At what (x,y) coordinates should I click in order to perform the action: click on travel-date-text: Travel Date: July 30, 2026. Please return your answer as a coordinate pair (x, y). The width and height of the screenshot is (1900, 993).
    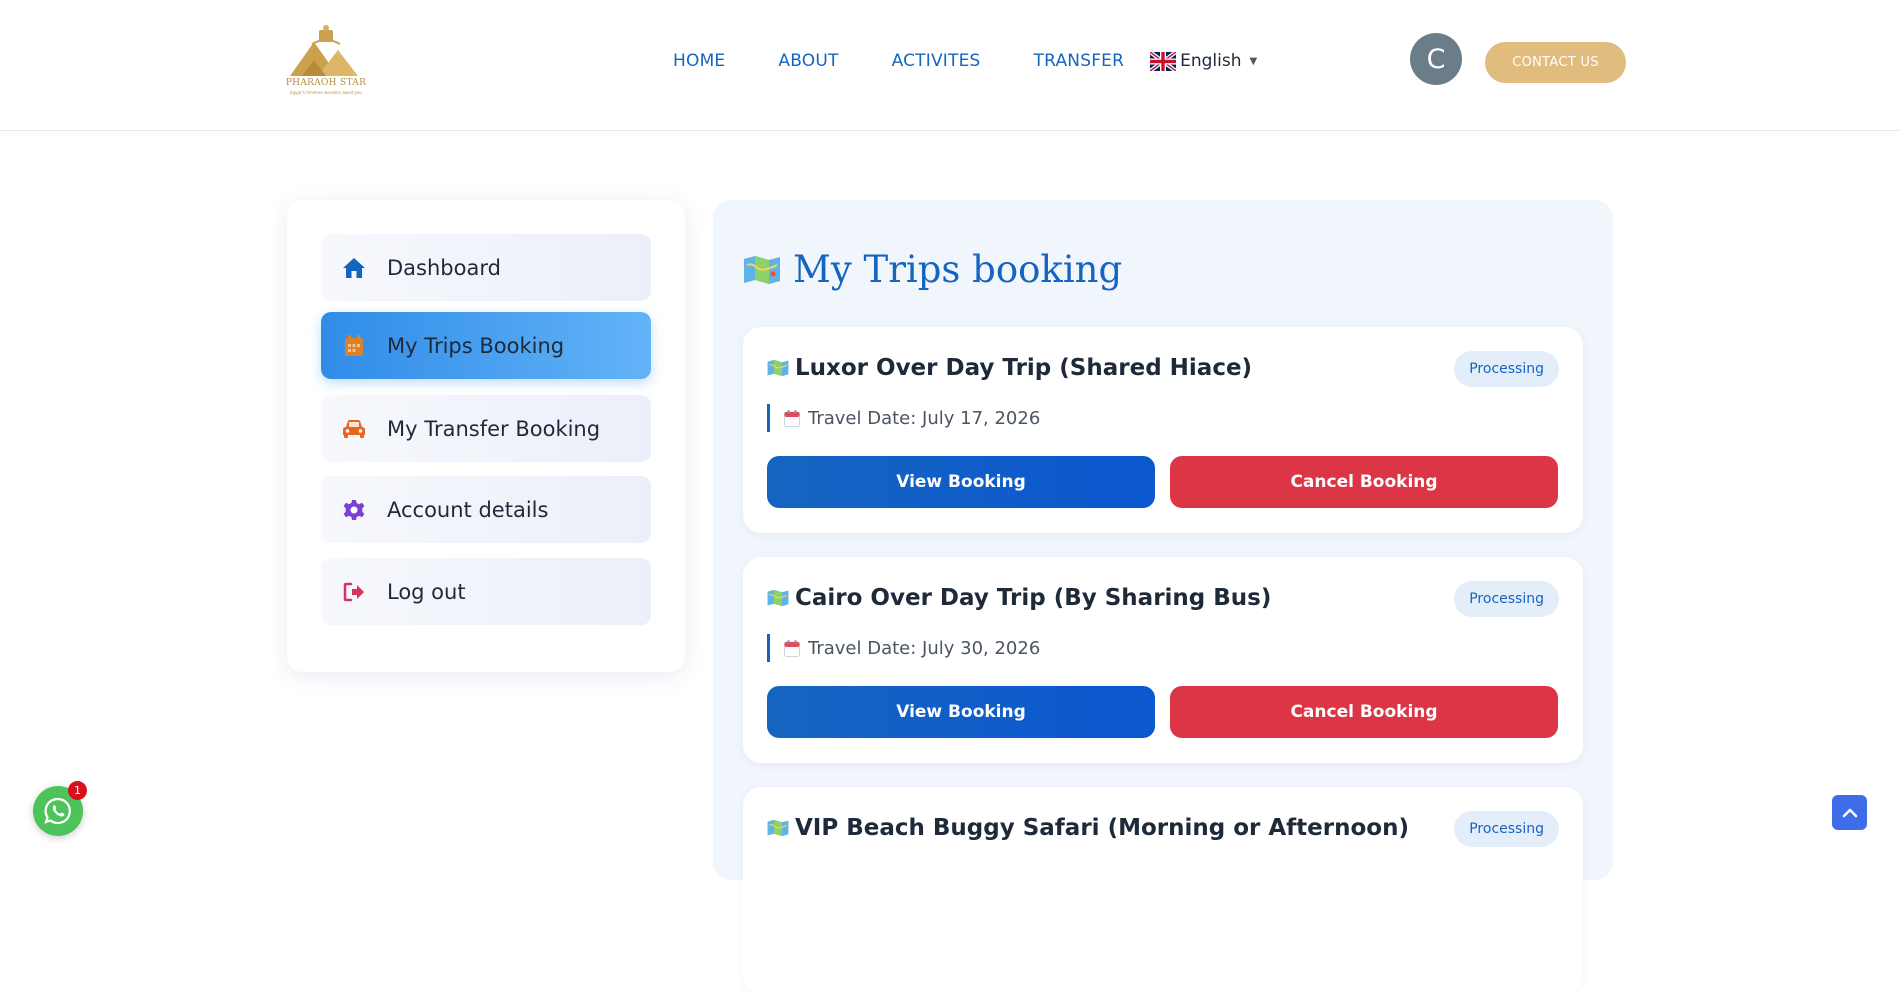
    Looking at the image, I should click on (924, 648).